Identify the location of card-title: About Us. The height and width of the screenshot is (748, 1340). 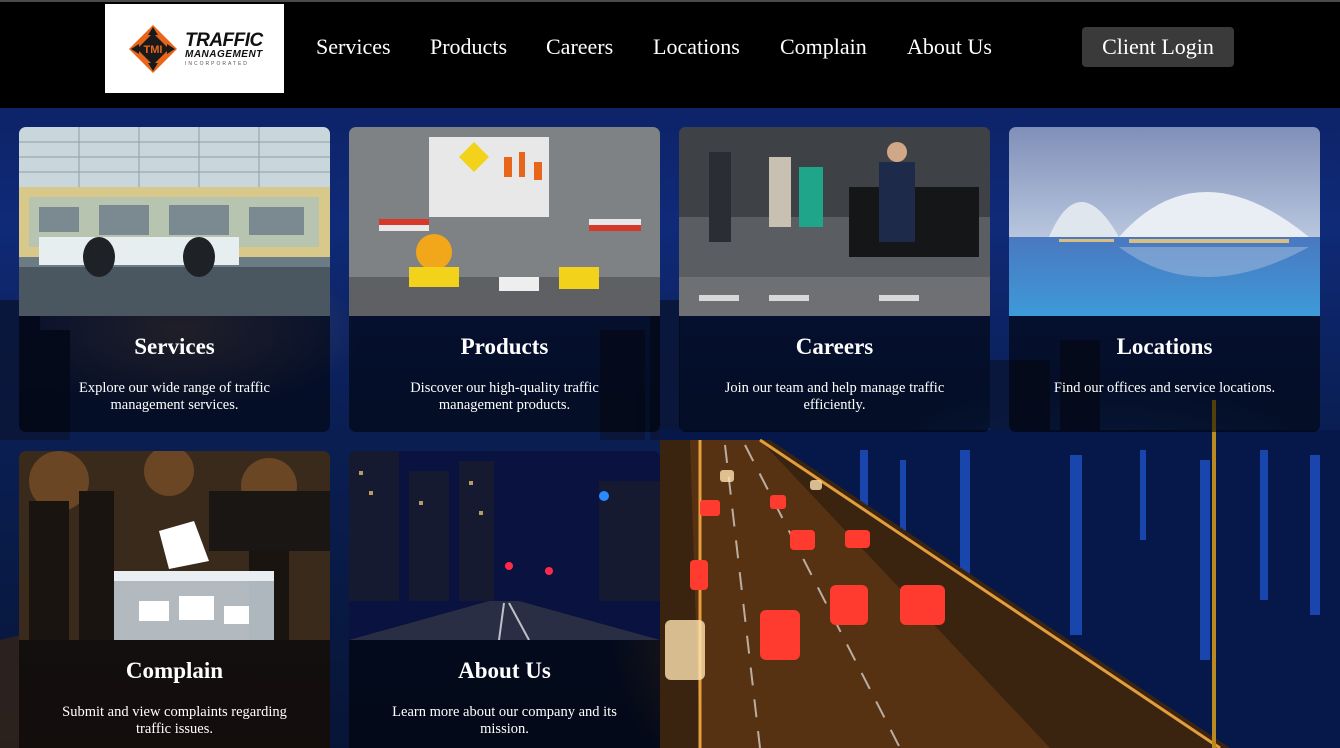
(504, 670).